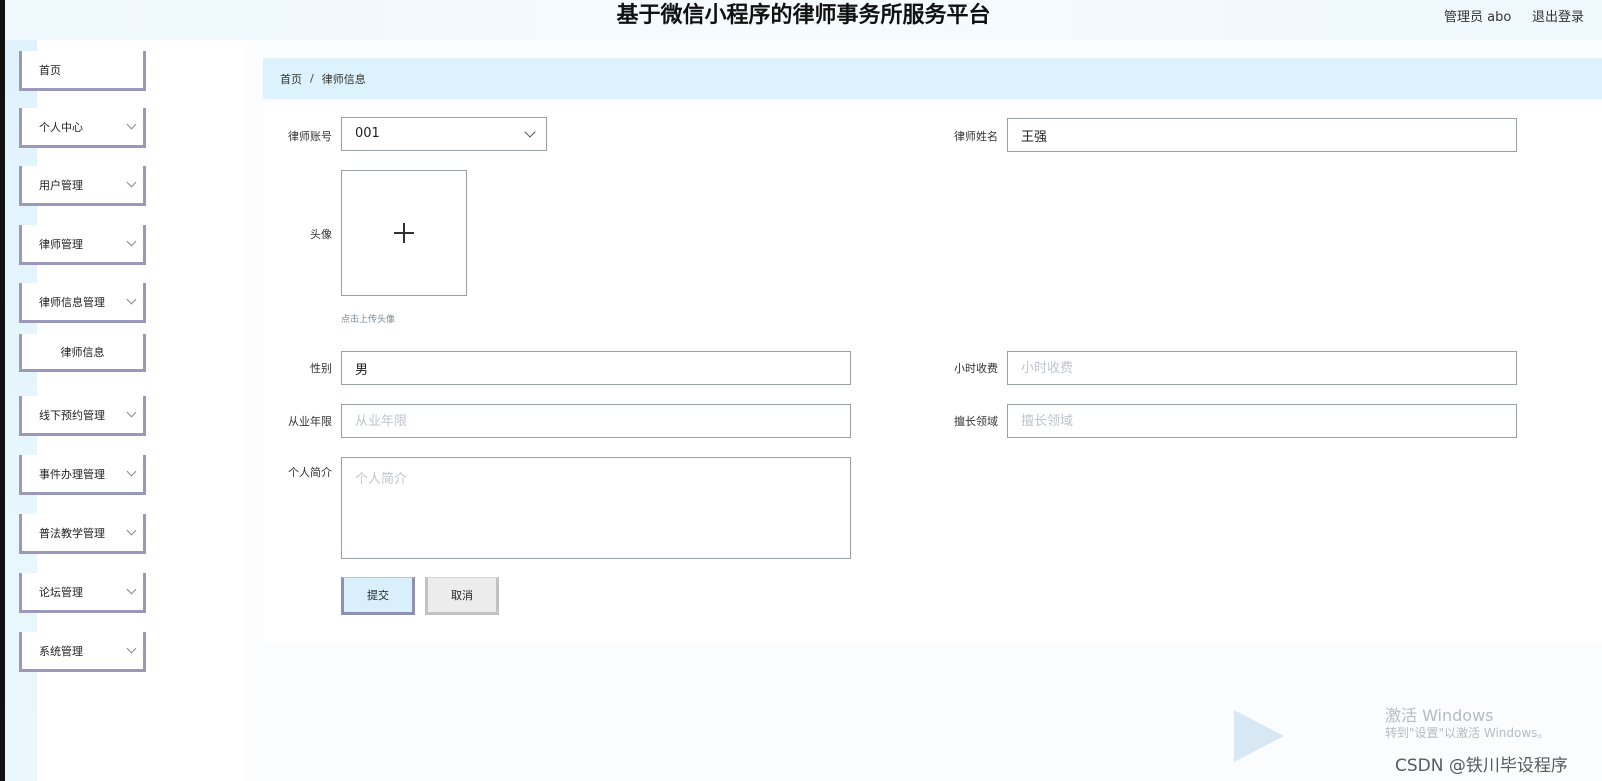 This screenshot has width=1602, height=781. What do you see at coordinates (976, 136) in the screenshot?
I see `name-label: 律师姓名` at bounding box center [976, 136].